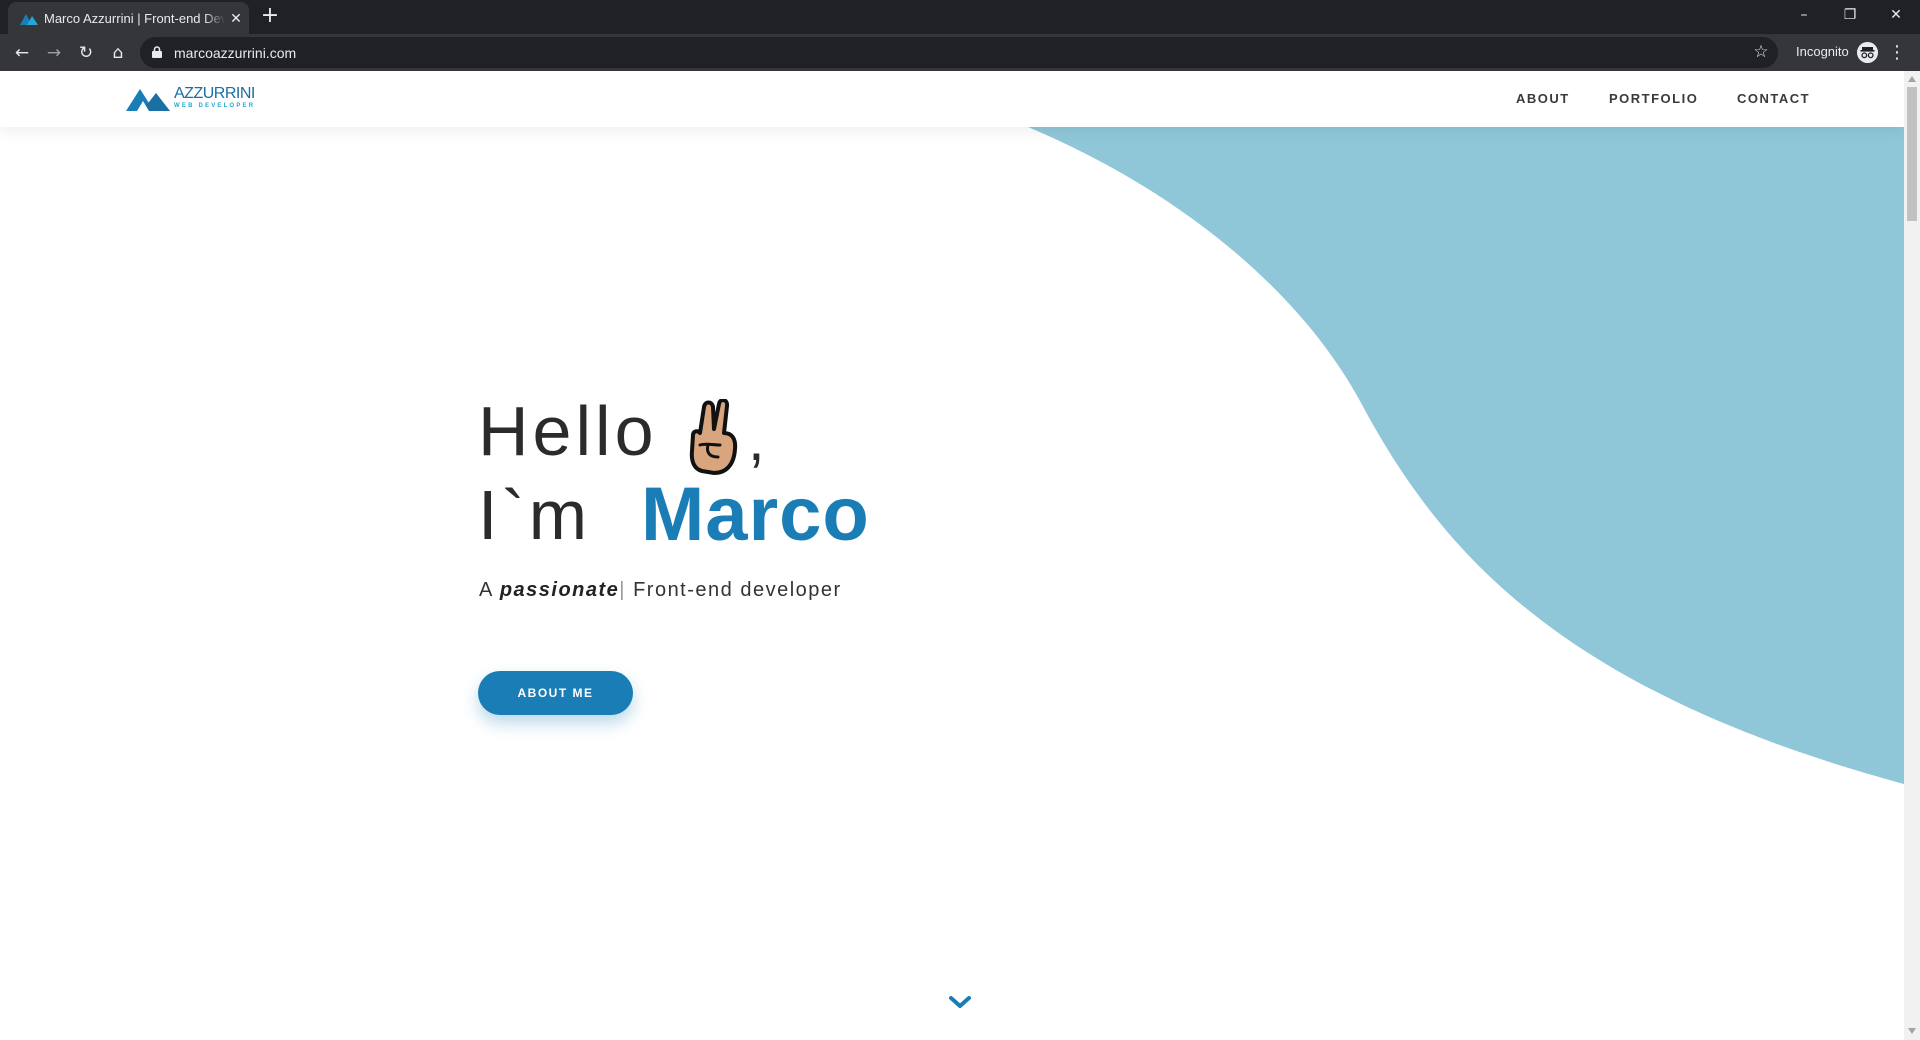 The height and width of the screenshot is (1040, 1920). Describe the element at coordinates (1896, 15) in the screenshot. I see `close-window-icon: ✕` at that location.